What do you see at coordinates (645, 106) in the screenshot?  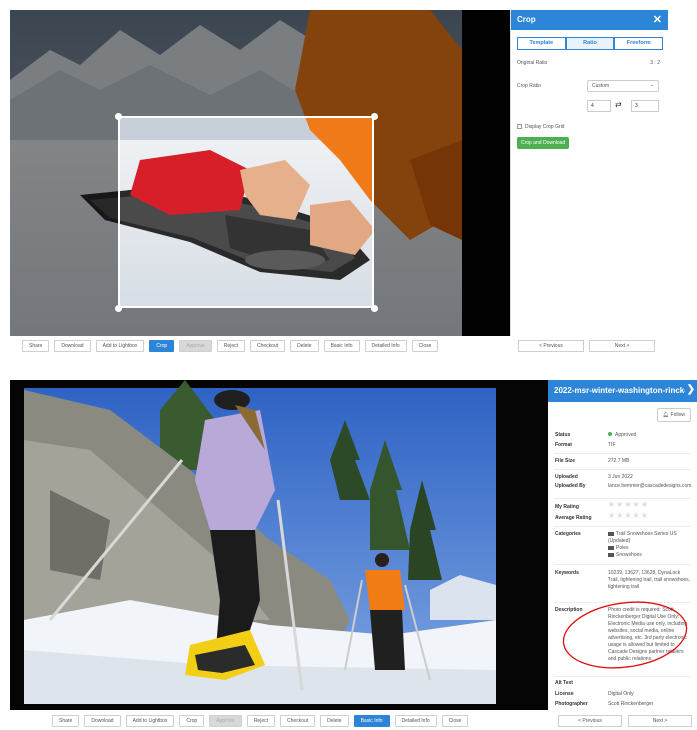 I see `ratio-height-input: 3` at bounding box center [645, 106].